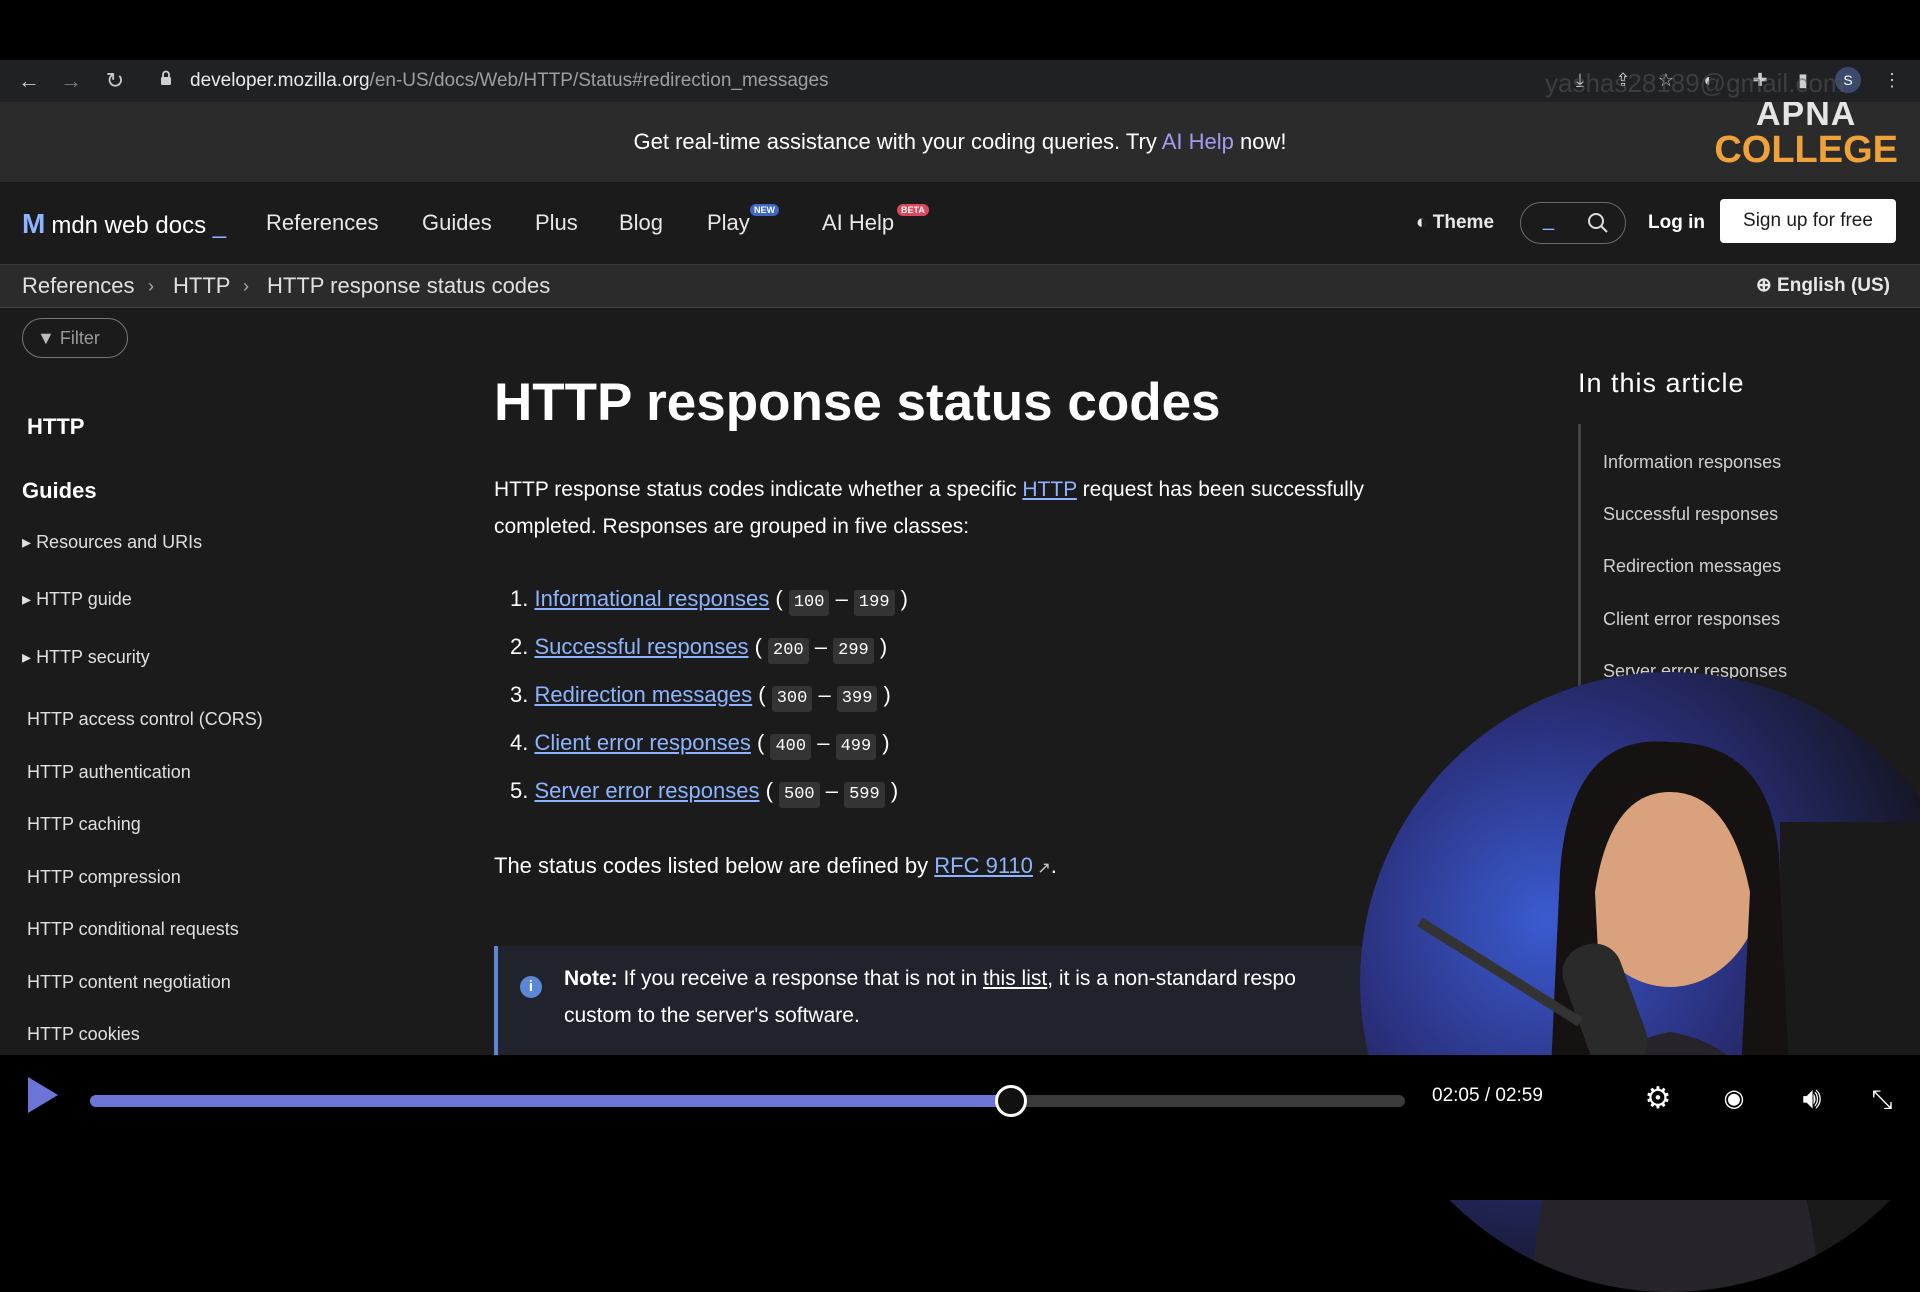 The height and width of the screenshot is (1292, 1920). I want to click on toc-item: Information responses, so click(1692, 462).